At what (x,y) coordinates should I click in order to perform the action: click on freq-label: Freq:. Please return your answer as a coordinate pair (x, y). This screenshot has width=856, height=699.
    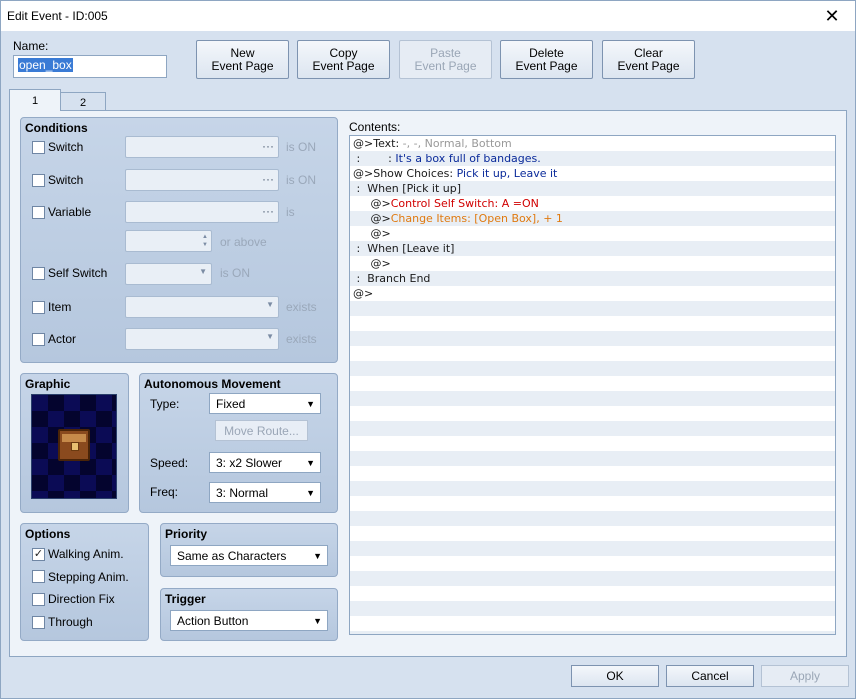
    Looking at the image, I should click on (164, 492).